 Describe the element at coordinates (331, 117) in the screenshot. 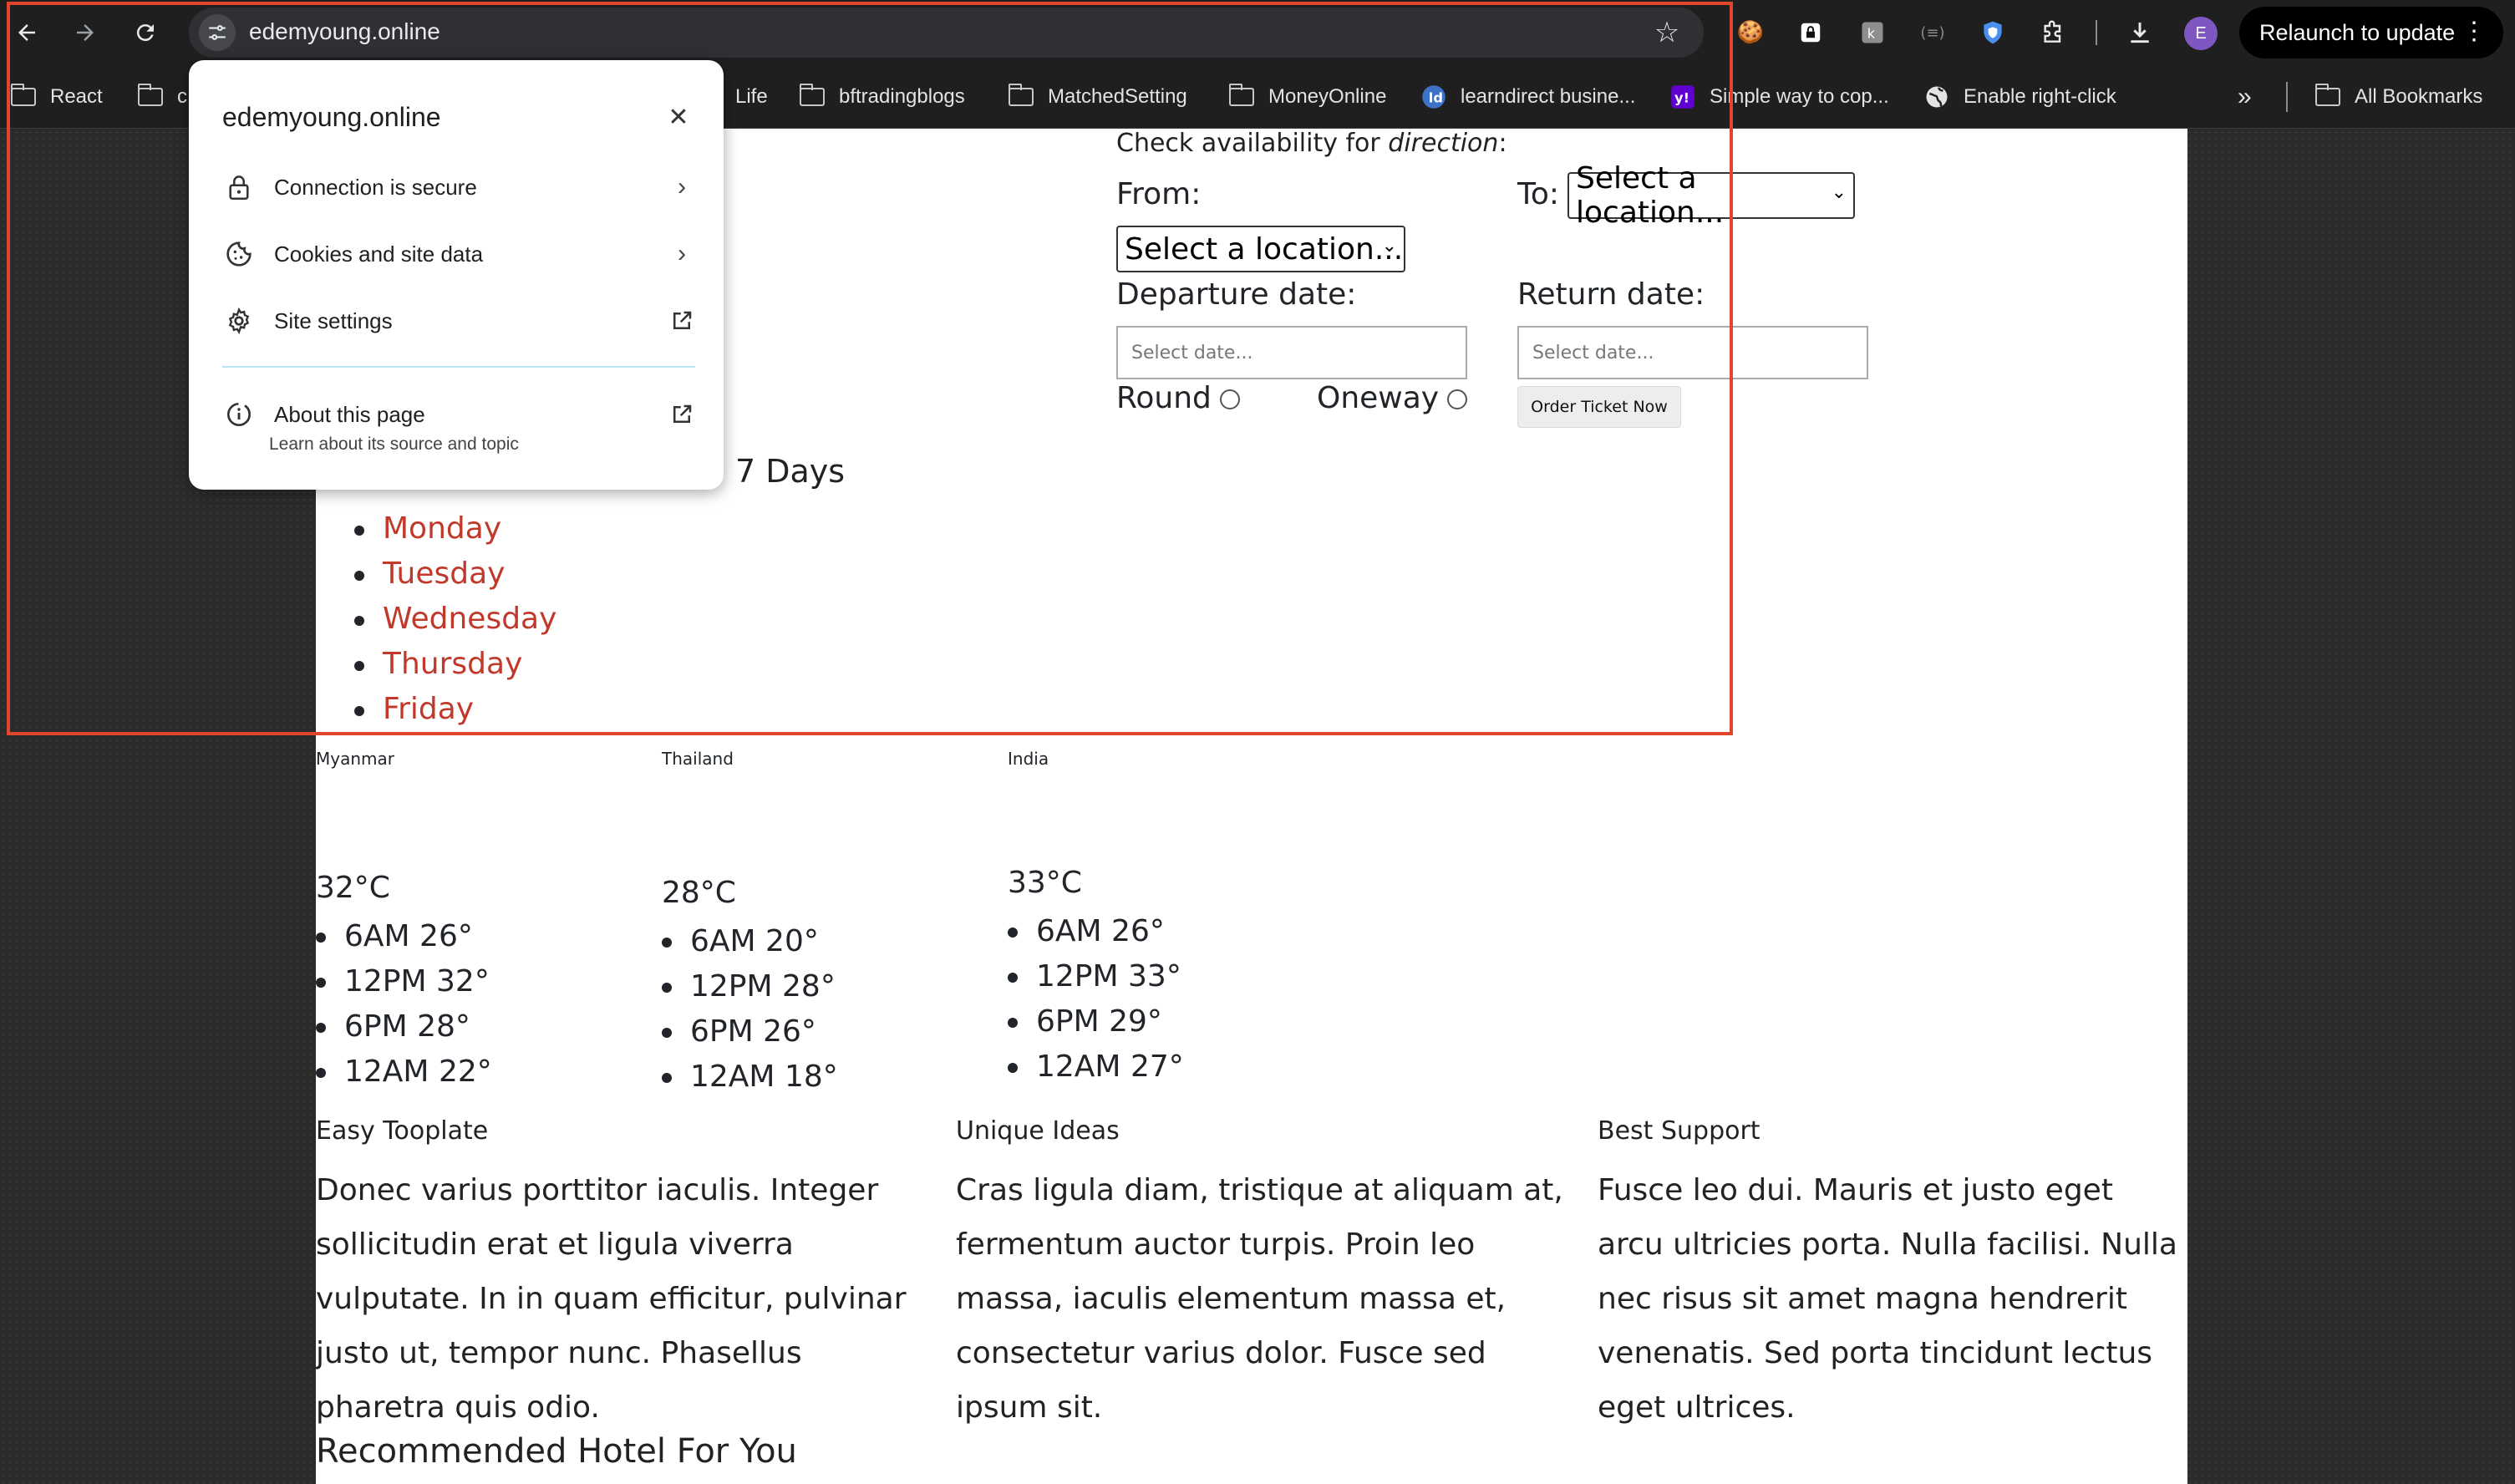

I see `popup-title: edemyoung.online` at that location.